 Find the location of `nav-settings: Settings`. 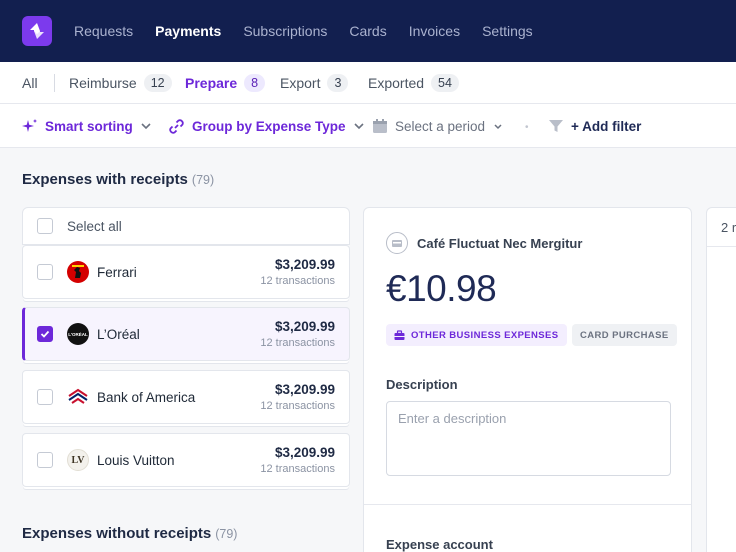

nav-settings: Settings is located at coordinates (507, 31).